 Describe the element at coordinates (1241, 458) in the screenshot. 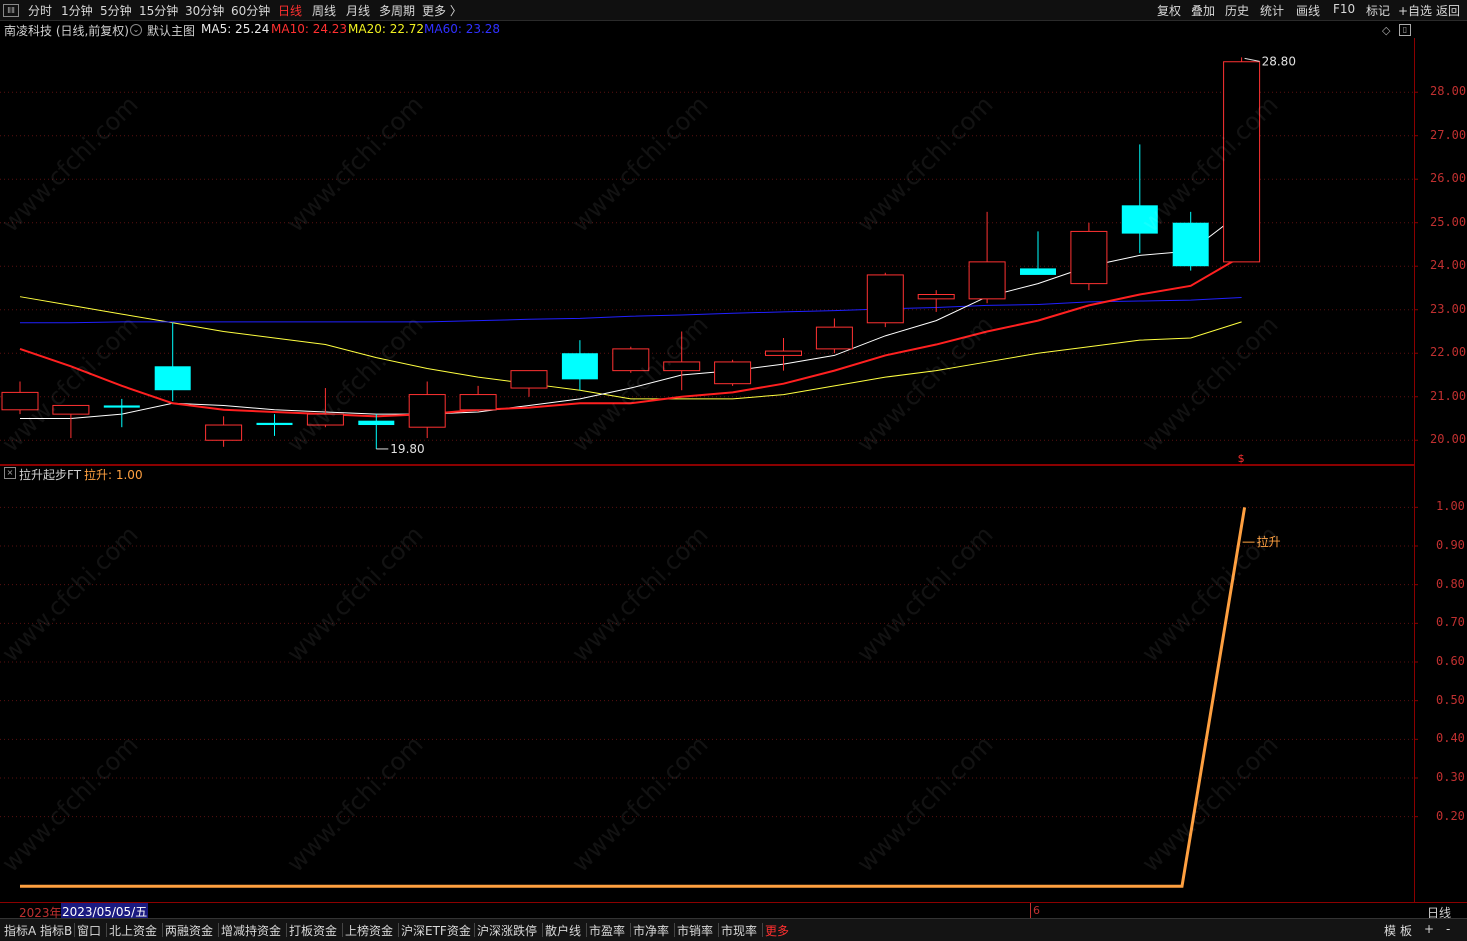

I see `signal-marker: $` at that location.